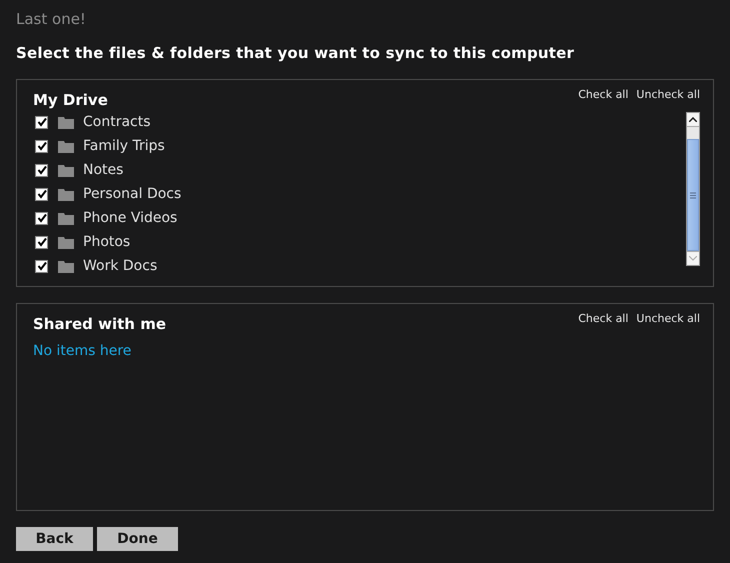 This screenshot has width=730, height=563. I want to click on folder-name: Contracts, so click(117, 122).